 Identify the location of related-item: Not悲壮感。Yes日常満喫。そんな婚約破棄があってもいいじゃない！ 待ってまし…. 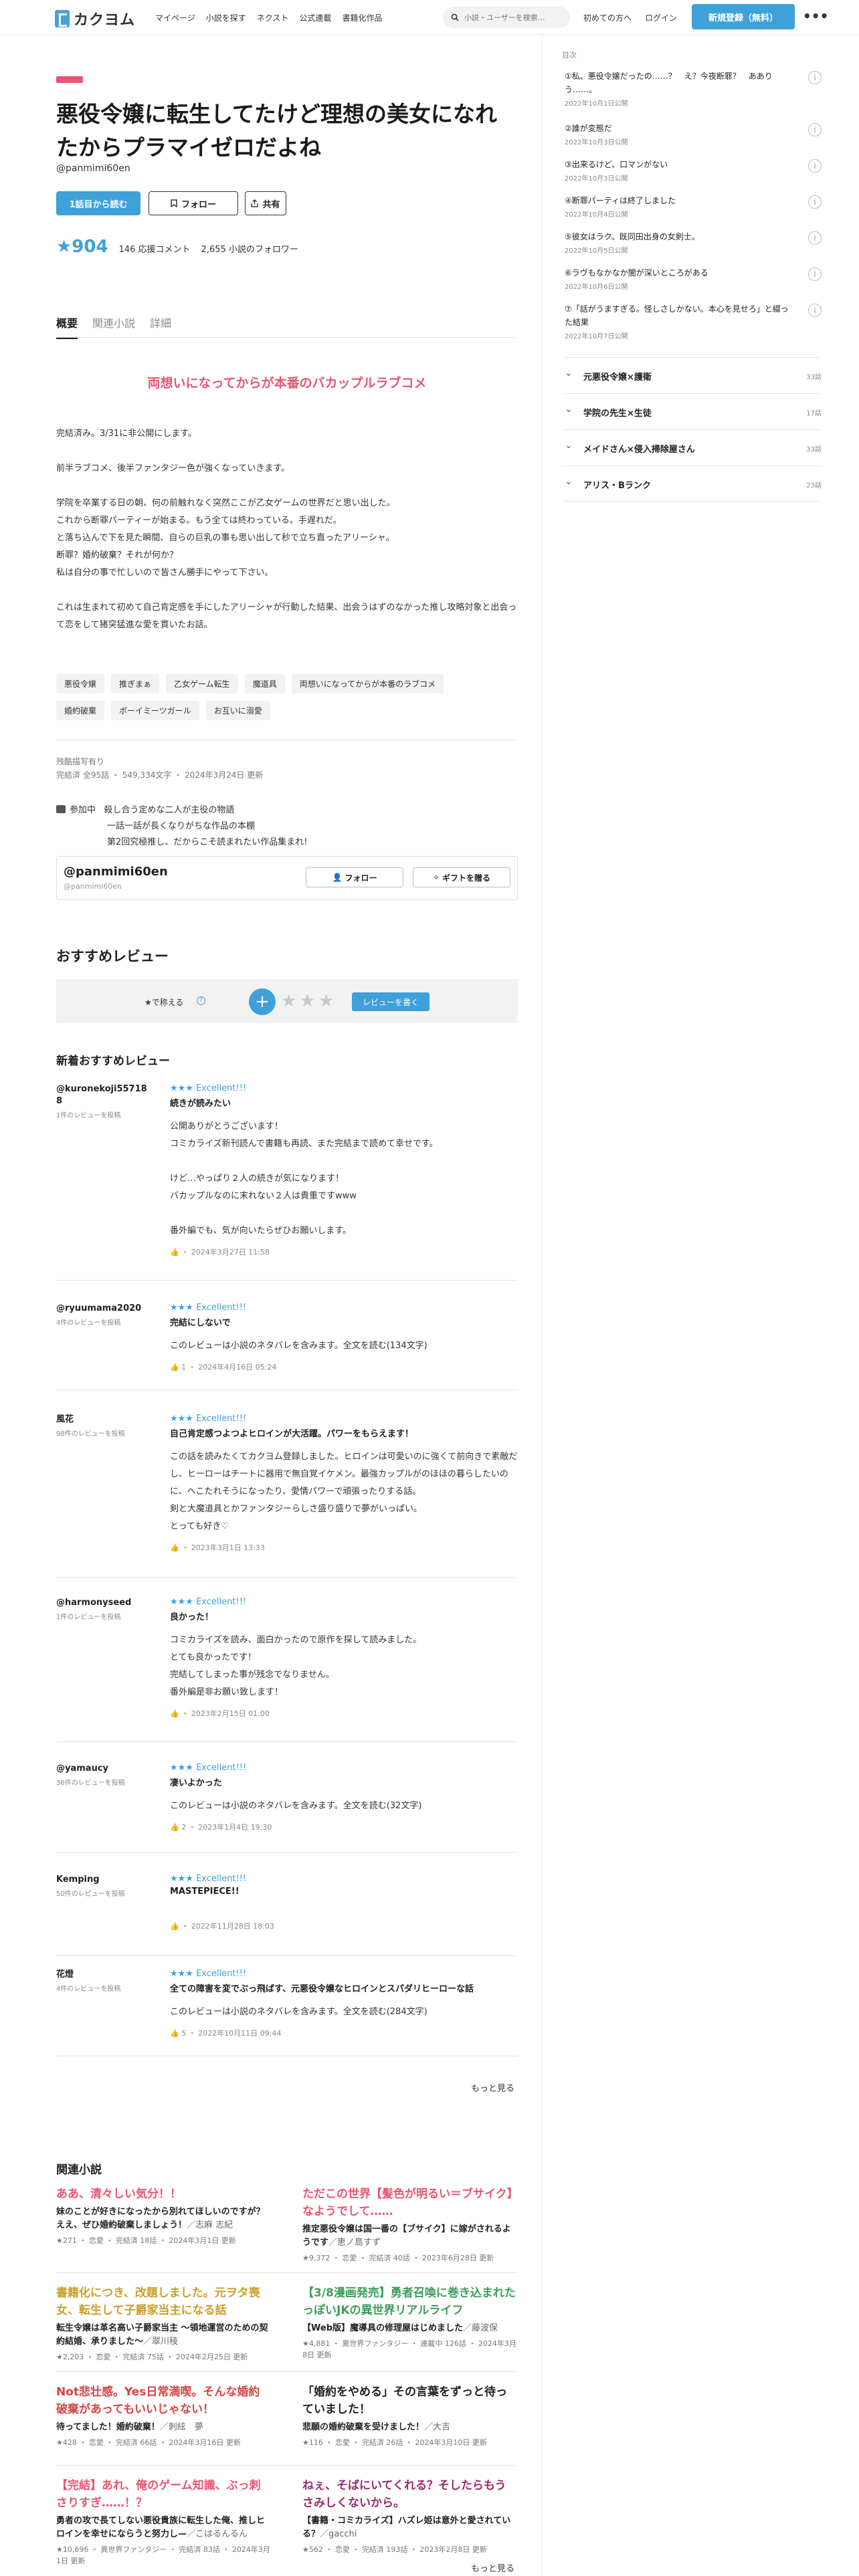
(163, 2415).